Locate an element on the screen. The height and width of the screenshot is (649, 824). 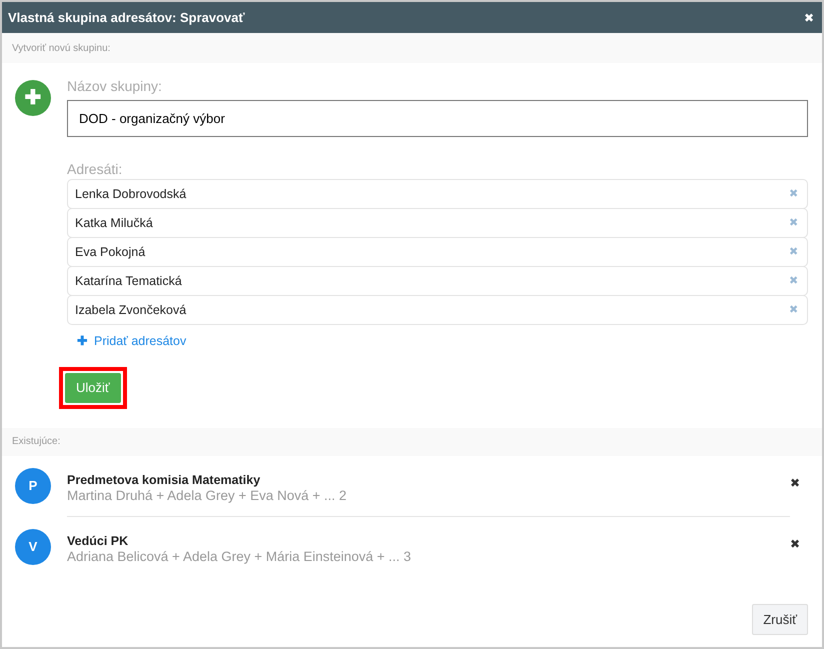
dialog-title: Vlastná skupina adresátov: Spravovať is located at coordinates (126, 17).